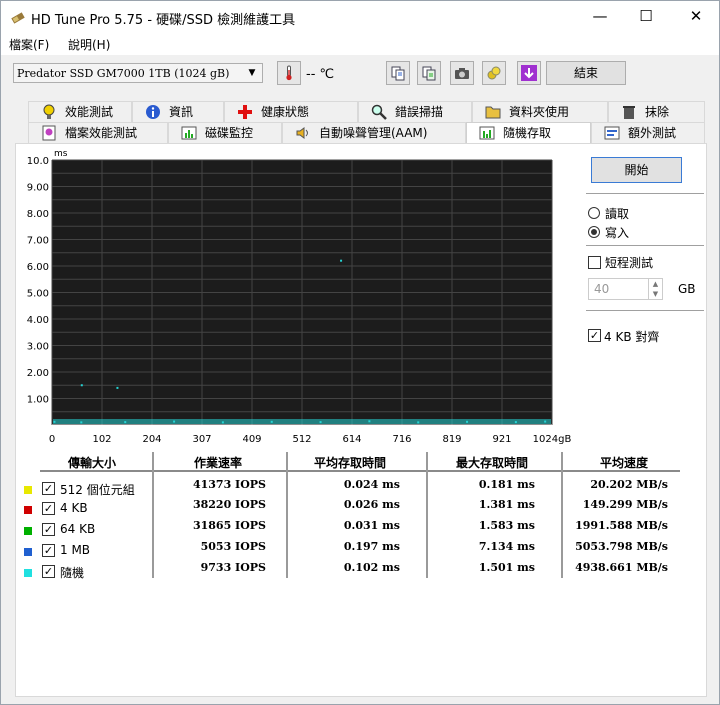  Describe the element at coordinates (285, 112) in the screenshot. I see `tab-label: 健康狀態` at that location.